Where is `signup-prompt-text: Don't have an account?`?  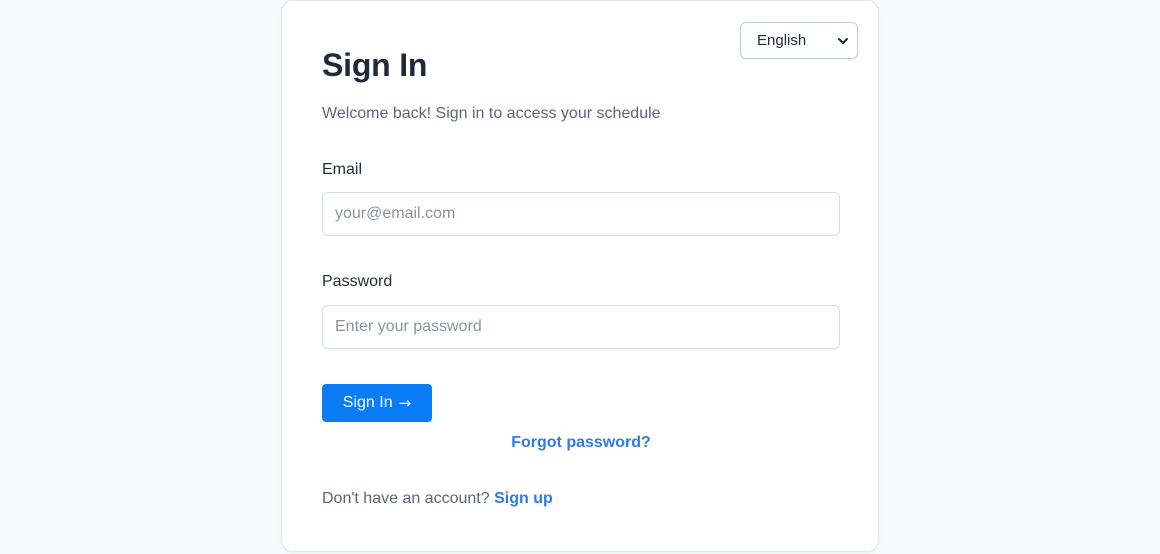 signup-prompt-text: Don't have an account? is located at coordinates (406, 498).